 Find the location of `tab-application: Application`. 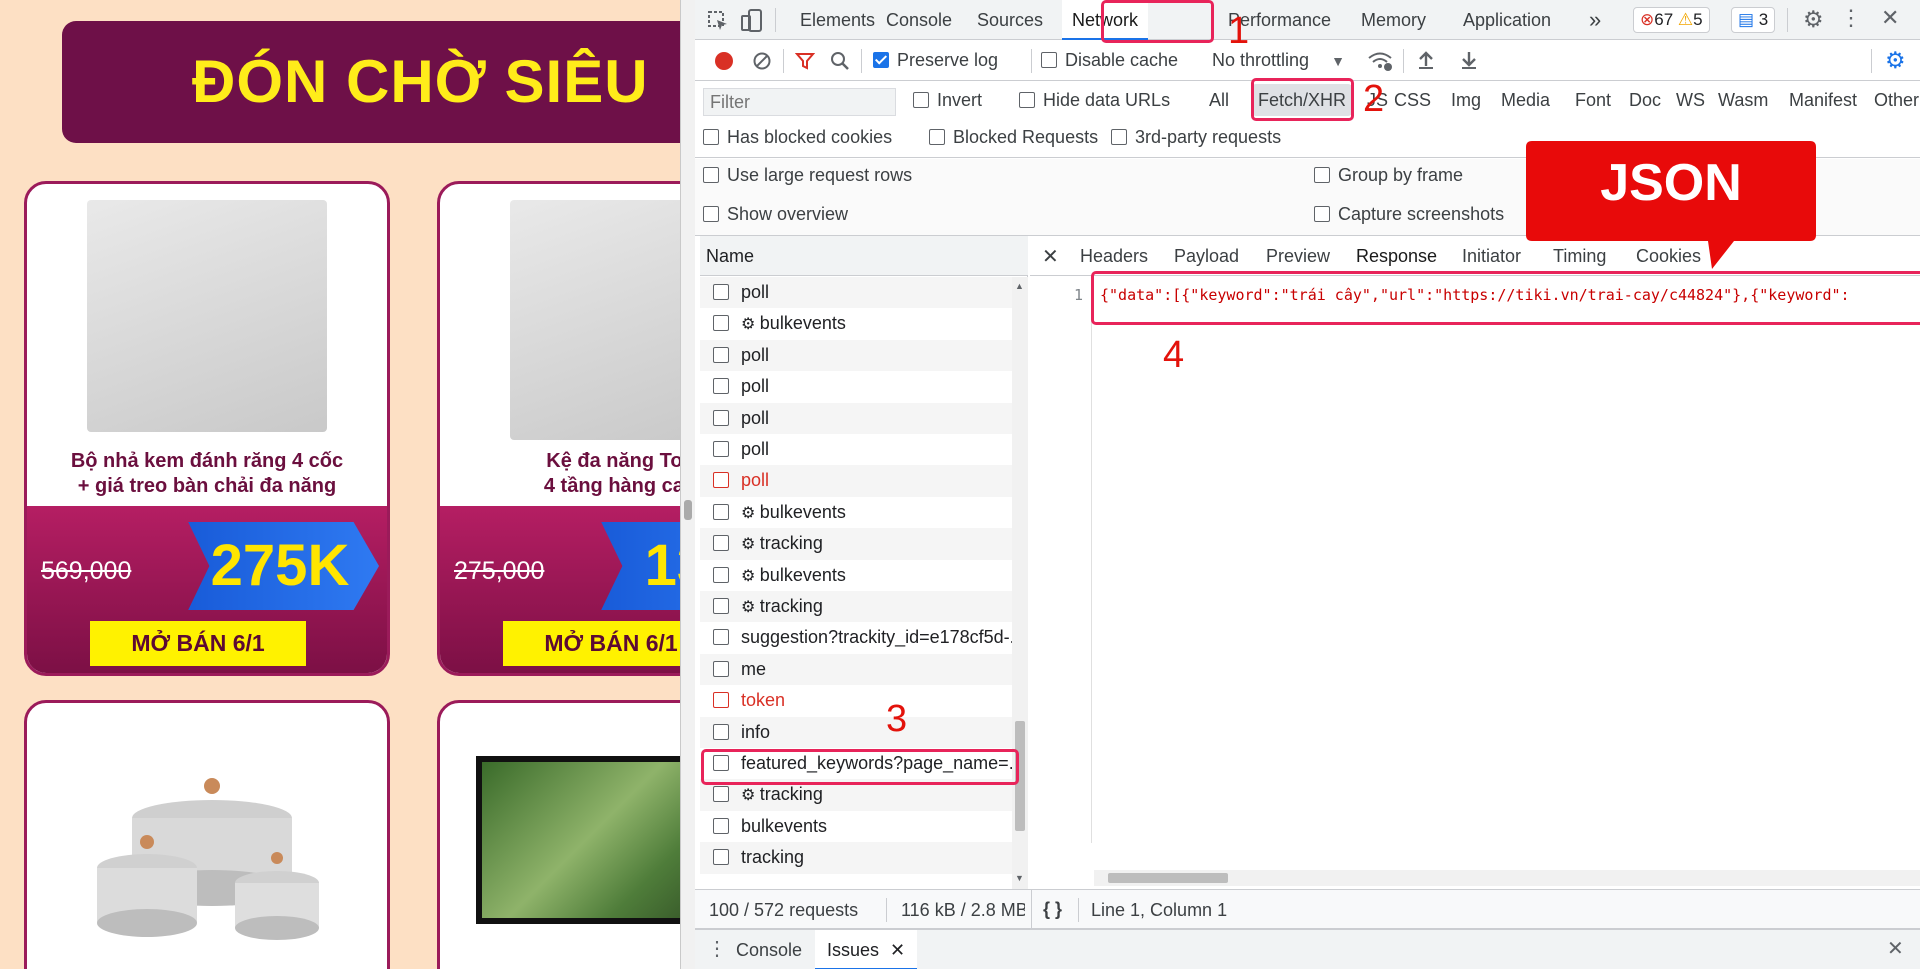

tab-application: Application is located at coordinates (1507, 20).